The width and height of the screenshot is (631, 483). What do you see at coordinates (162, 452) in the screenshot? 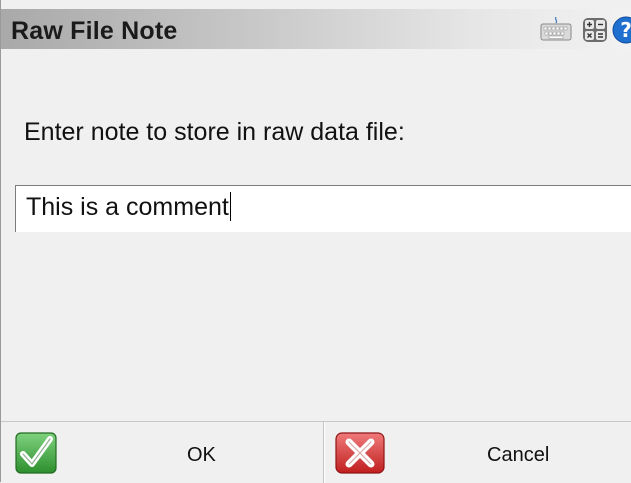
I see `ok-button: OK` at bounding box center [162, 452].